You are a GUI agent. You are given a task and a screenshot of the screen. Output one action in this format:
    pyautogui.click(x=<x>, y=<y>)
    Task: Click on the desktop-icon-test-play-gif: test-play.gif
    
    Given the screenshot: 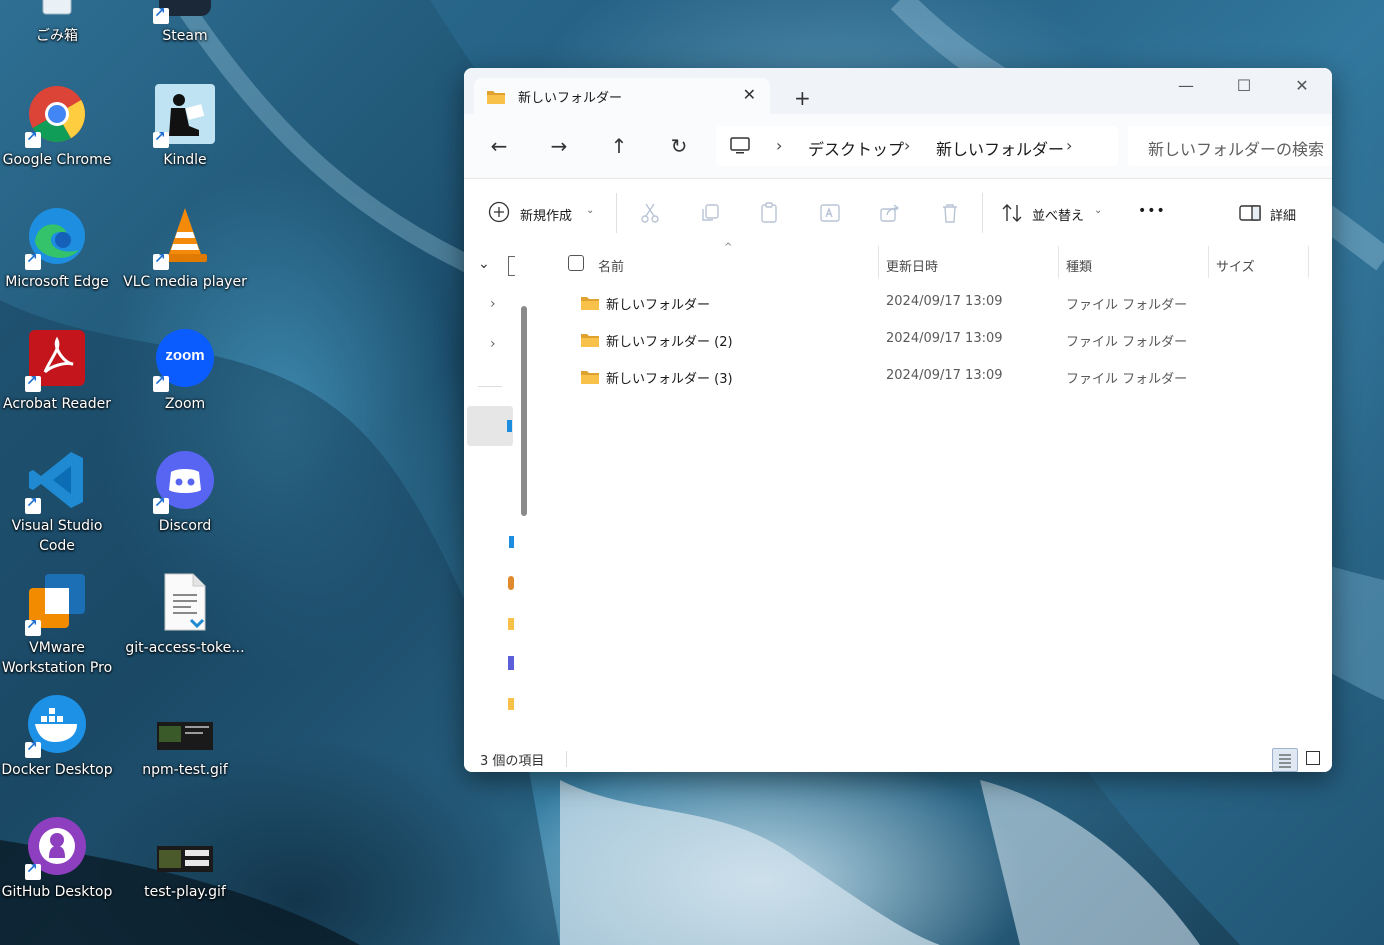 What is the action you would take?
    pyautogui.click(x=185, y=859)
    